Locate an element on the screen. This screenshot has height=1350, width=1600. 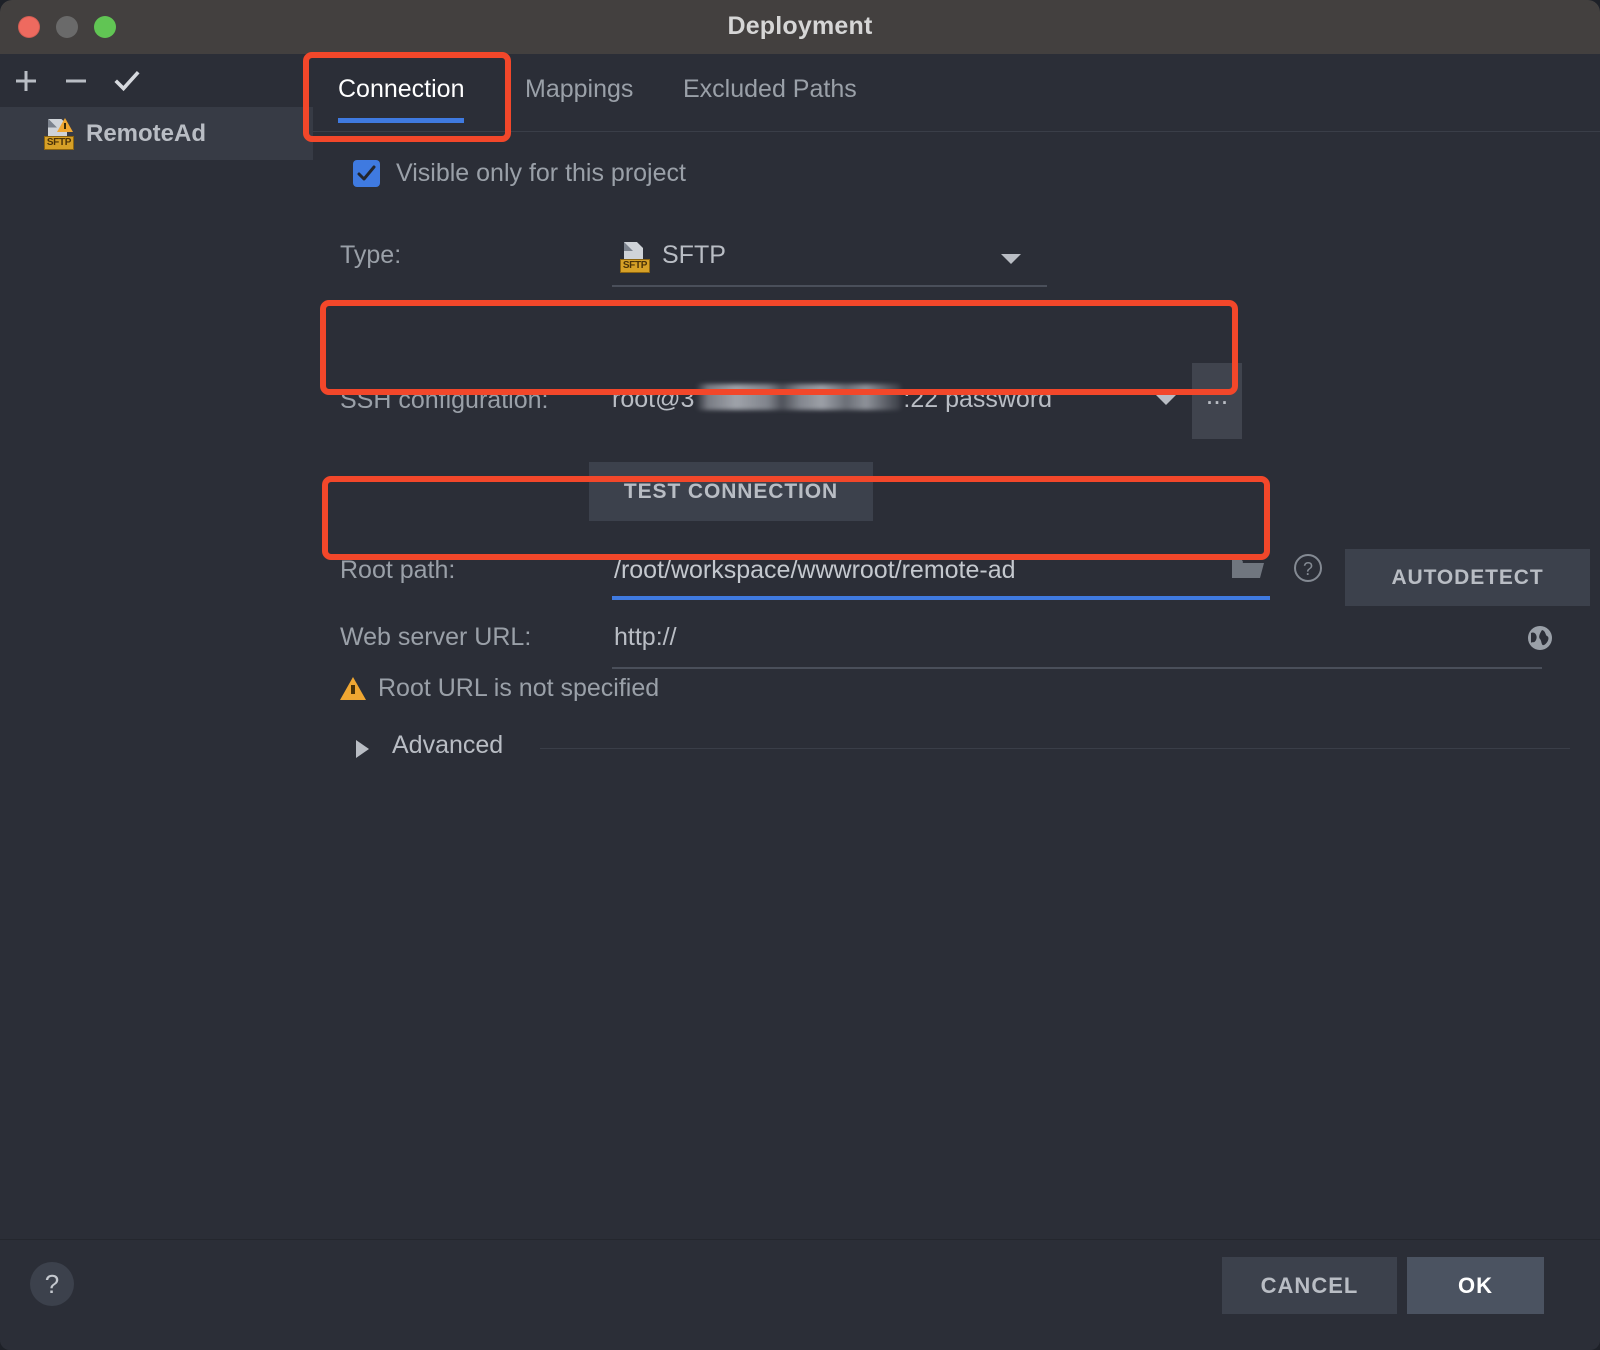
advanced-section-toggle: Advanced is located at coordinates (955, 750).